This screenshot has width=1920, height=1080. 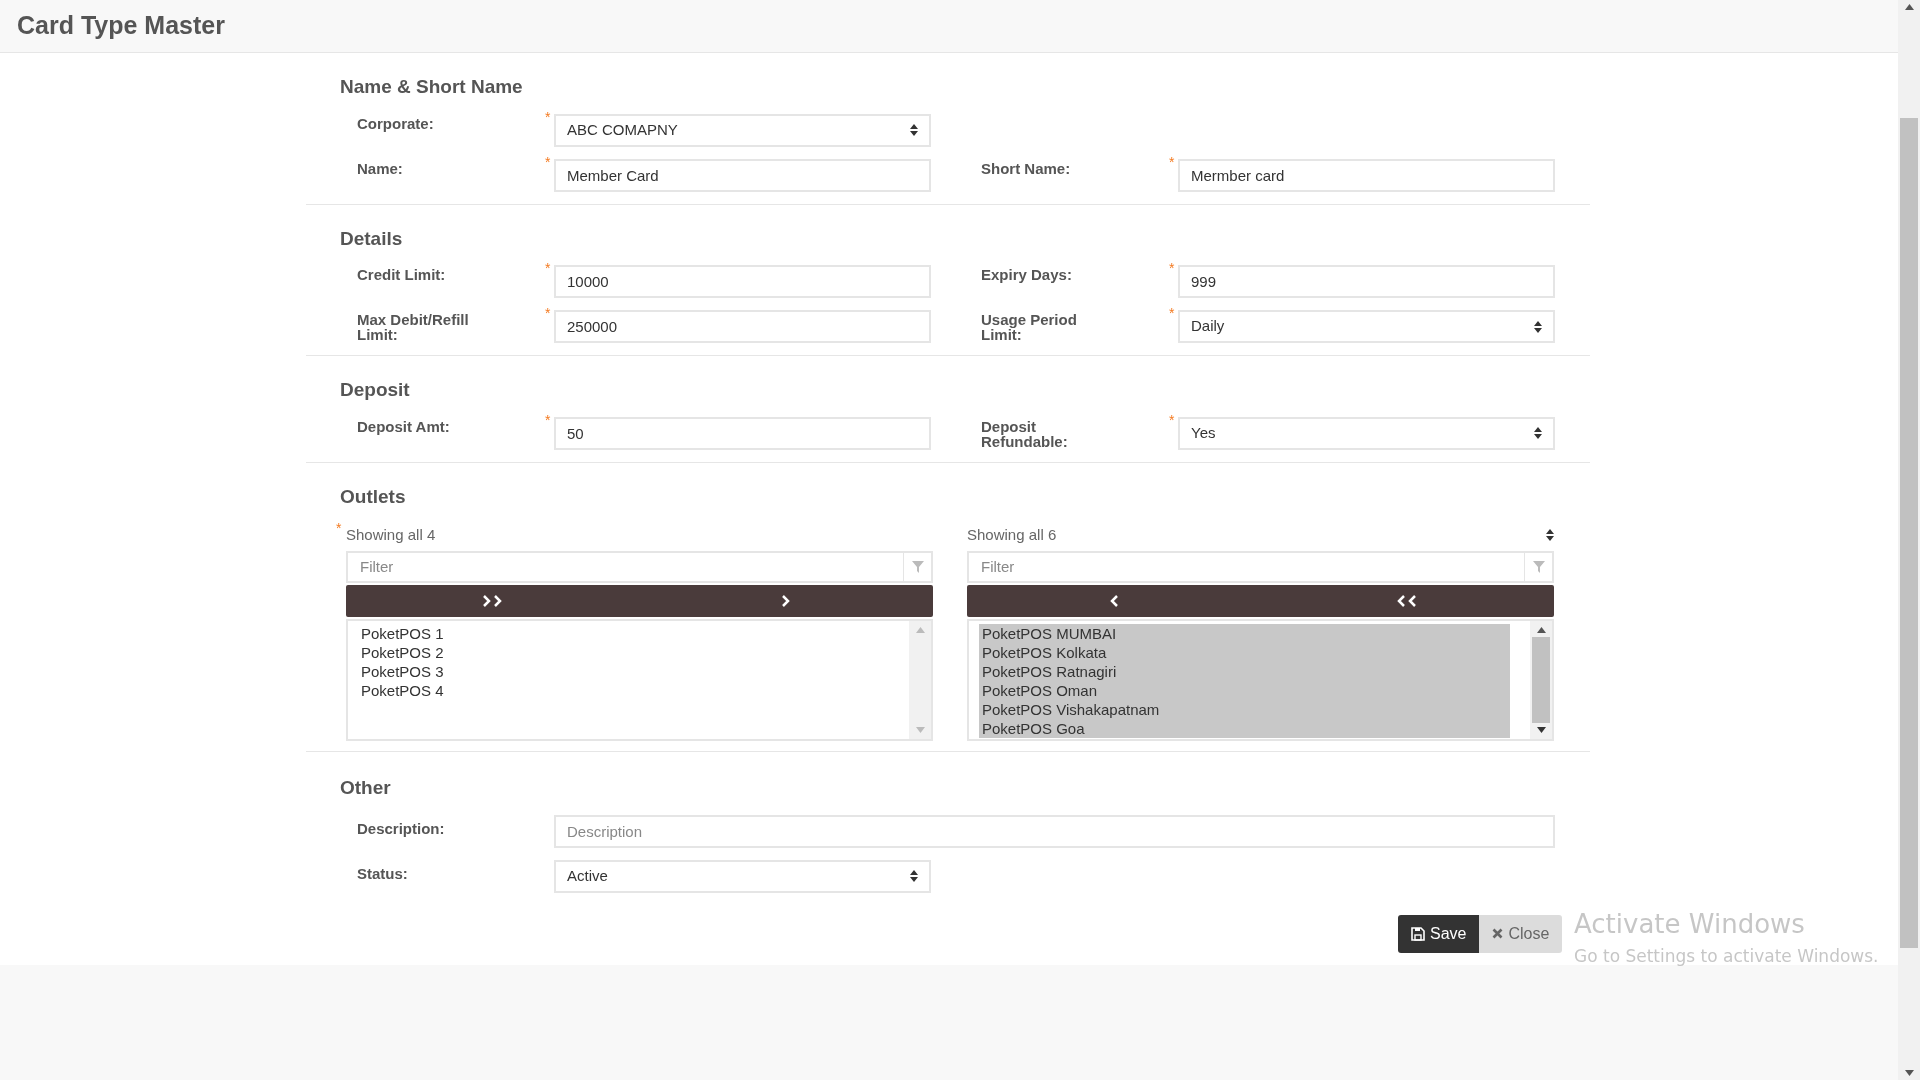 I want to click on field-label: Deposit Amt:, so click(x=404, y=426).